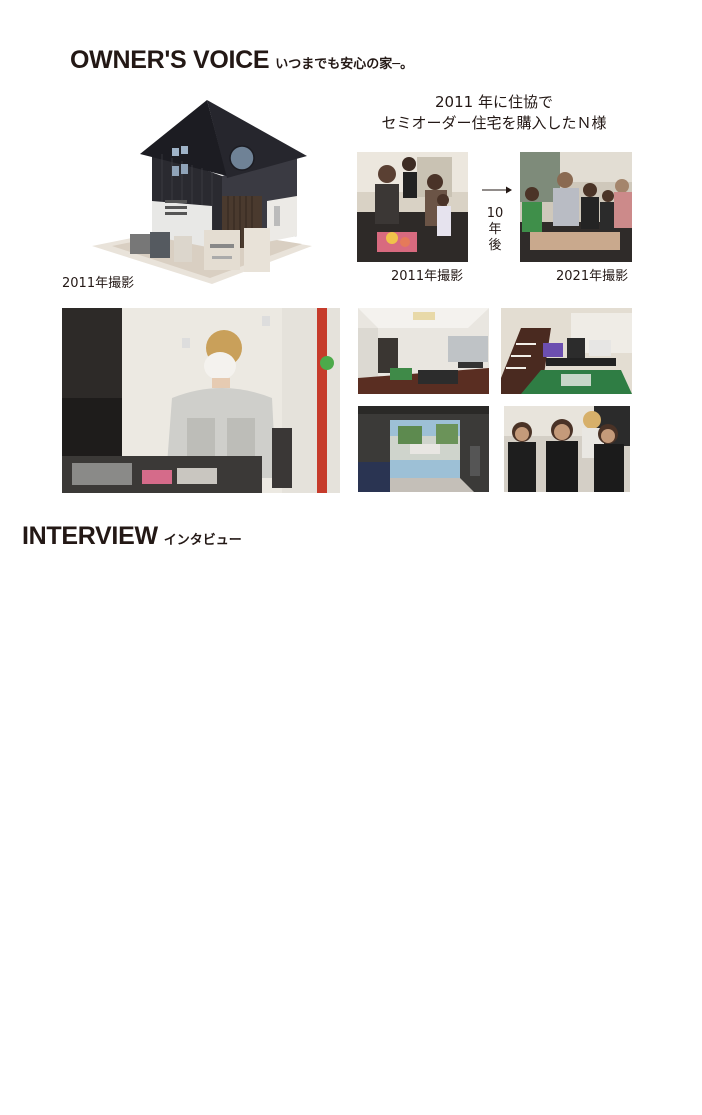 The width and height of the screenshot is (702, 1115). Describe the element at coordinates (495, 245) in the screenshot. I see `ten-years-label-line-3: 後` at that location.